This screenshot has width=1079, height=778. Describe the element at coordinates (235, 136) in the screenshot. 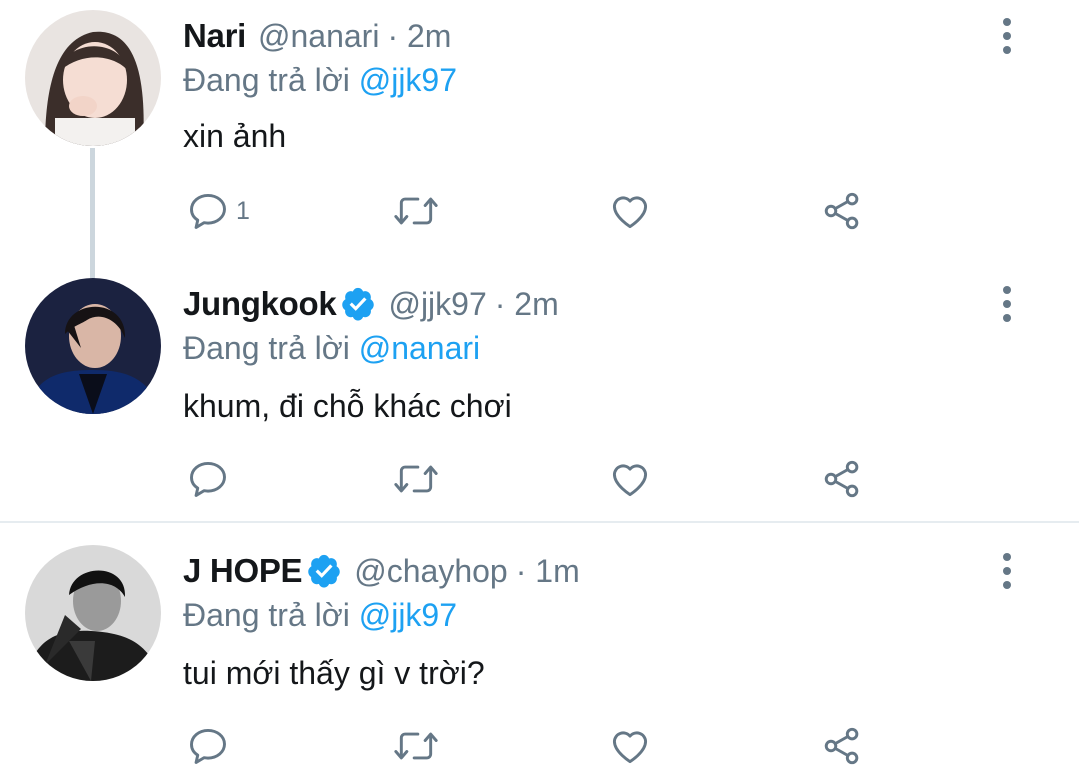

I see `tweet-text: xin ảnh` at that location.